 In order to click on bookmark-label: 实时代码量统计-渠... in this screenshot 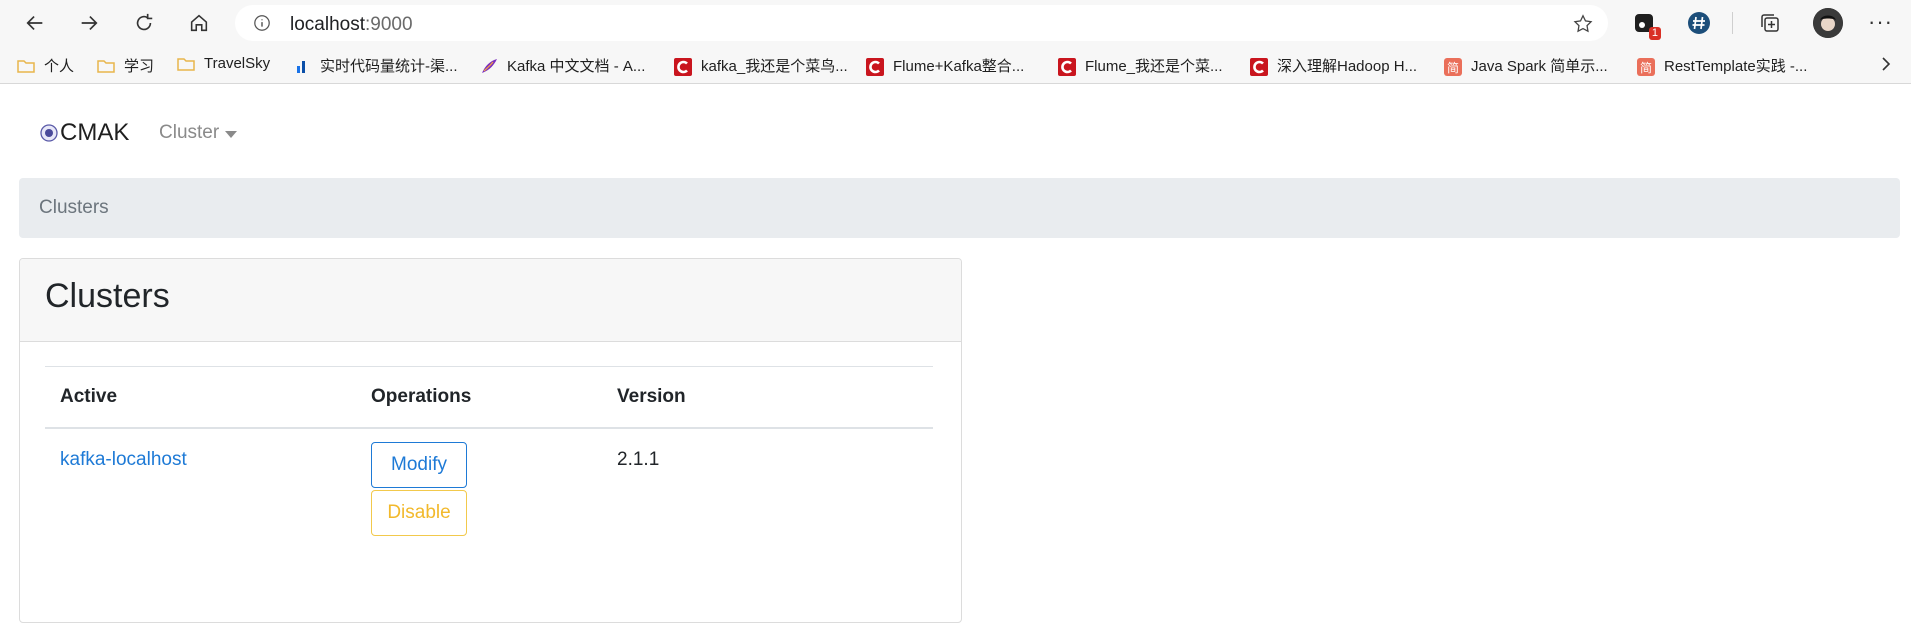, I will do `click(389, 66)`.